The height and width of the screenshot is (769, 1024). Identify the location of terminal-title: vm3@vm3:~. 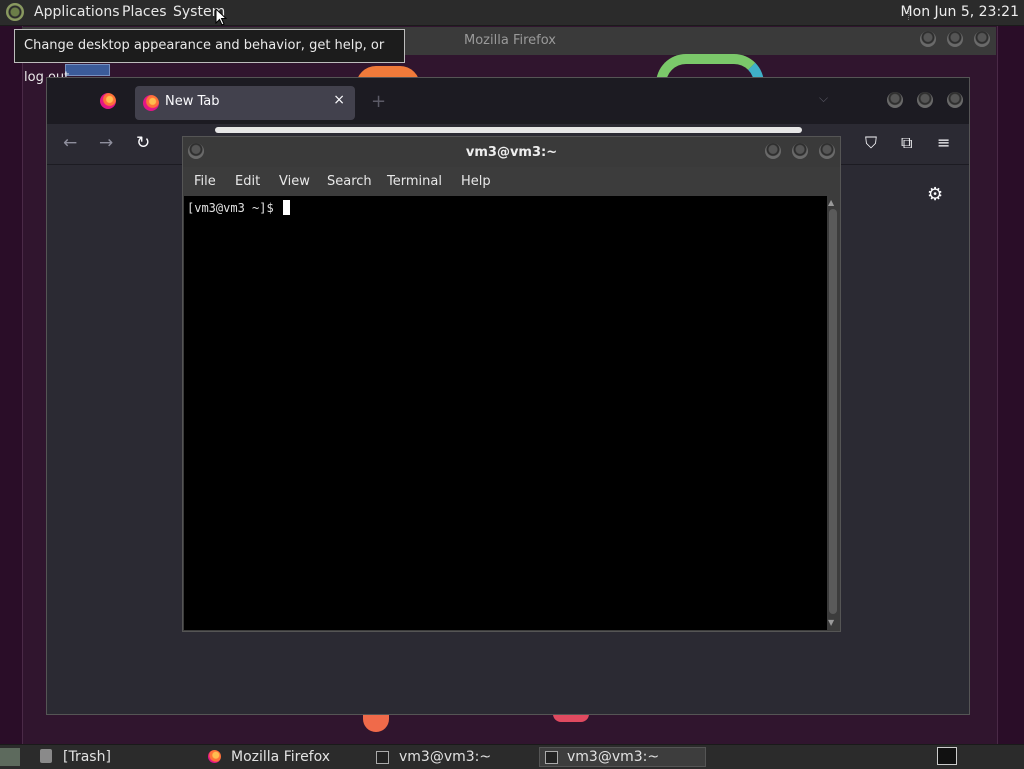
(511, 152).